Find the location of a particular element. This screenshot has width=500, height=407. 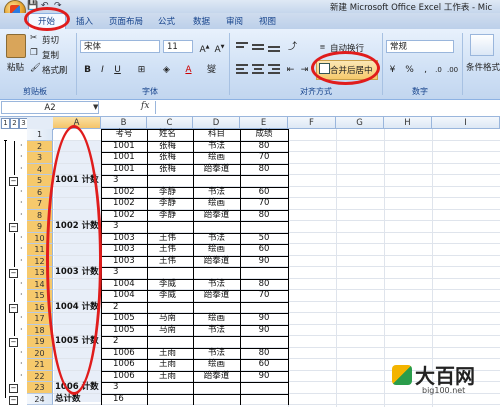

copy-icon: ❐ is located at coordinates (34, 53).